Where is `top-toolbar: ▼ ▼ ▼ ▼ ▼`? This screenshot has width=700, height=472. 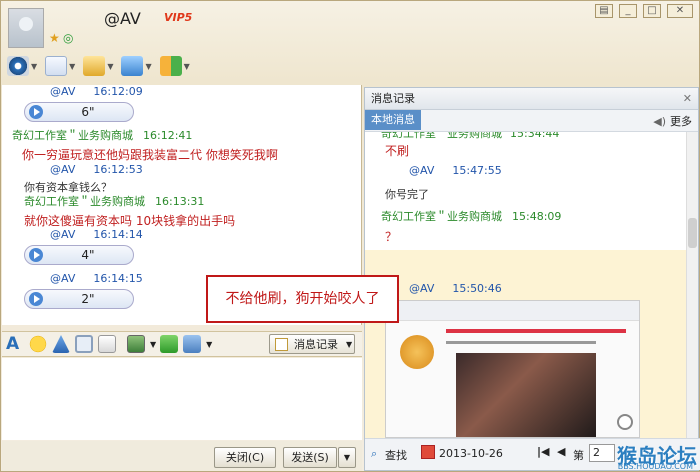
top-toolbar: ▼ ▼ ▼ ▼ ▼ is located at coordinates (102, 66).